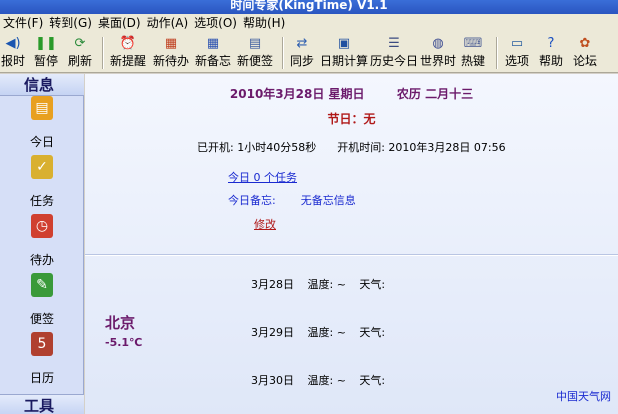 This screenshot has width=618, height=414. I want to click on sidebar-item-today: ▤ 今日, so click(42, 124).